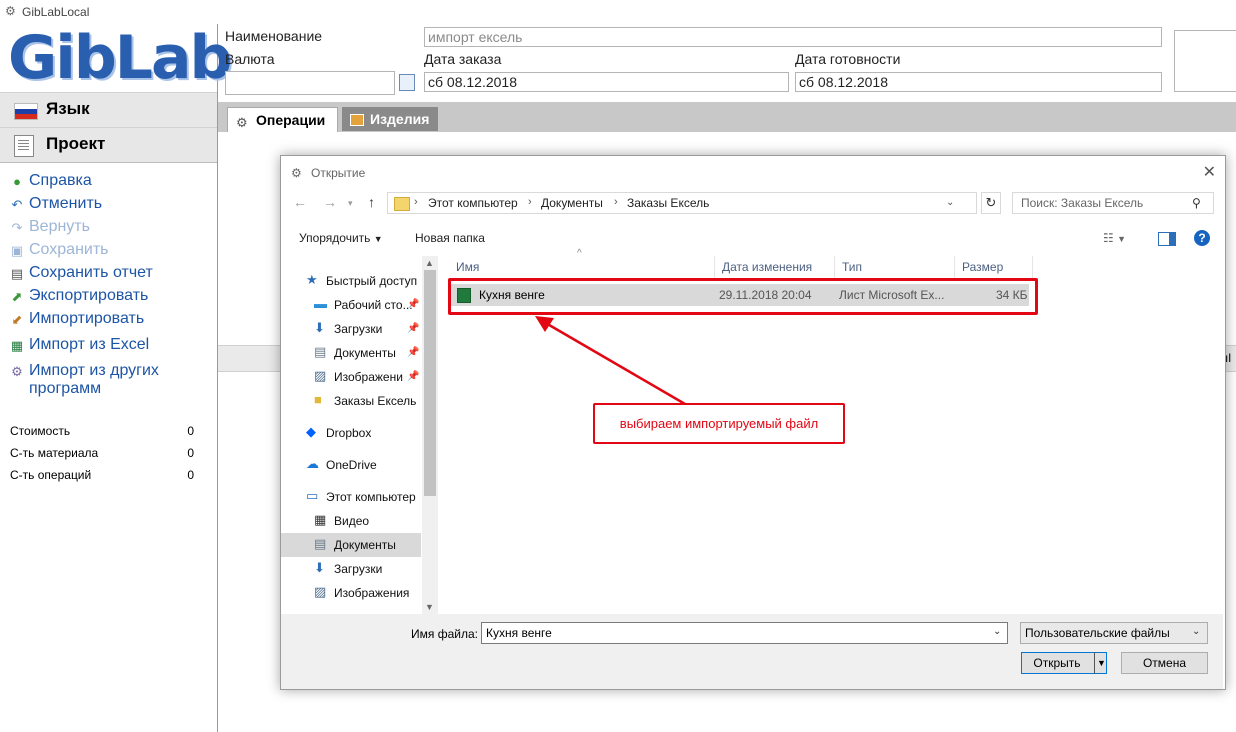  Describe the element at coordinates (991, 203) in the screenshot. I see `refresh-icon: ↻` at that location.